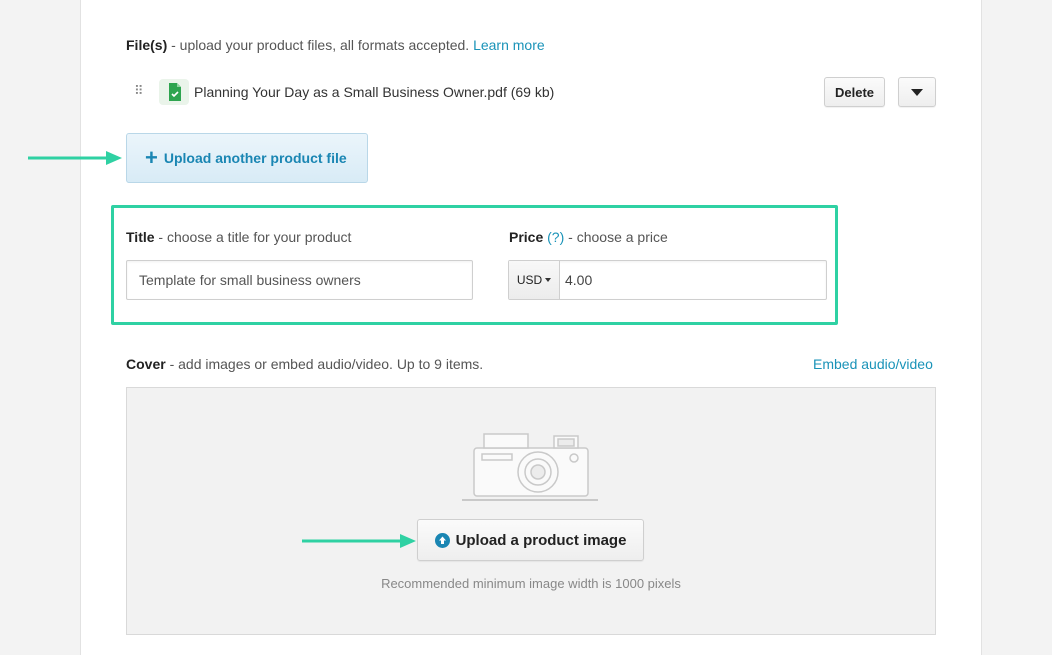 The height and width of the screenshot is (655, 1052). What do you see at coordinates (555, 237) in the screenshot?
I see `price-help-link: (?)` at bounding box center [555, 237].